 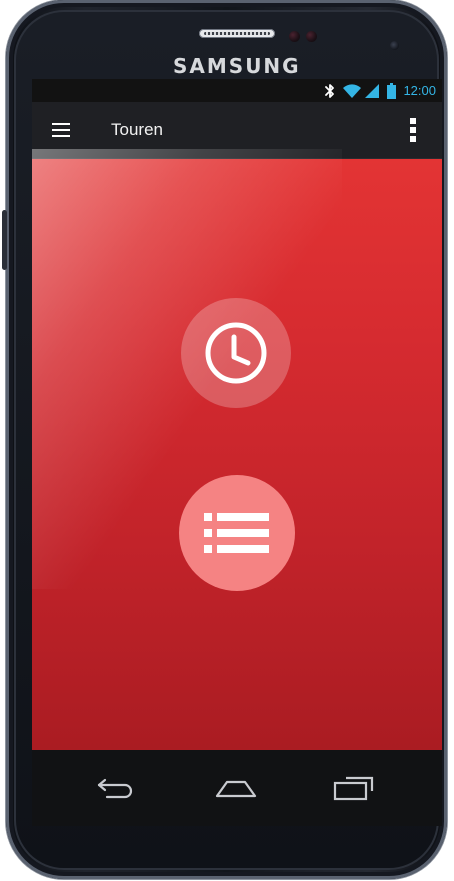 What do you see at coordinates (311, 36) in the screenshot?
I see `light-sensor` at bounding box center [311, 36].